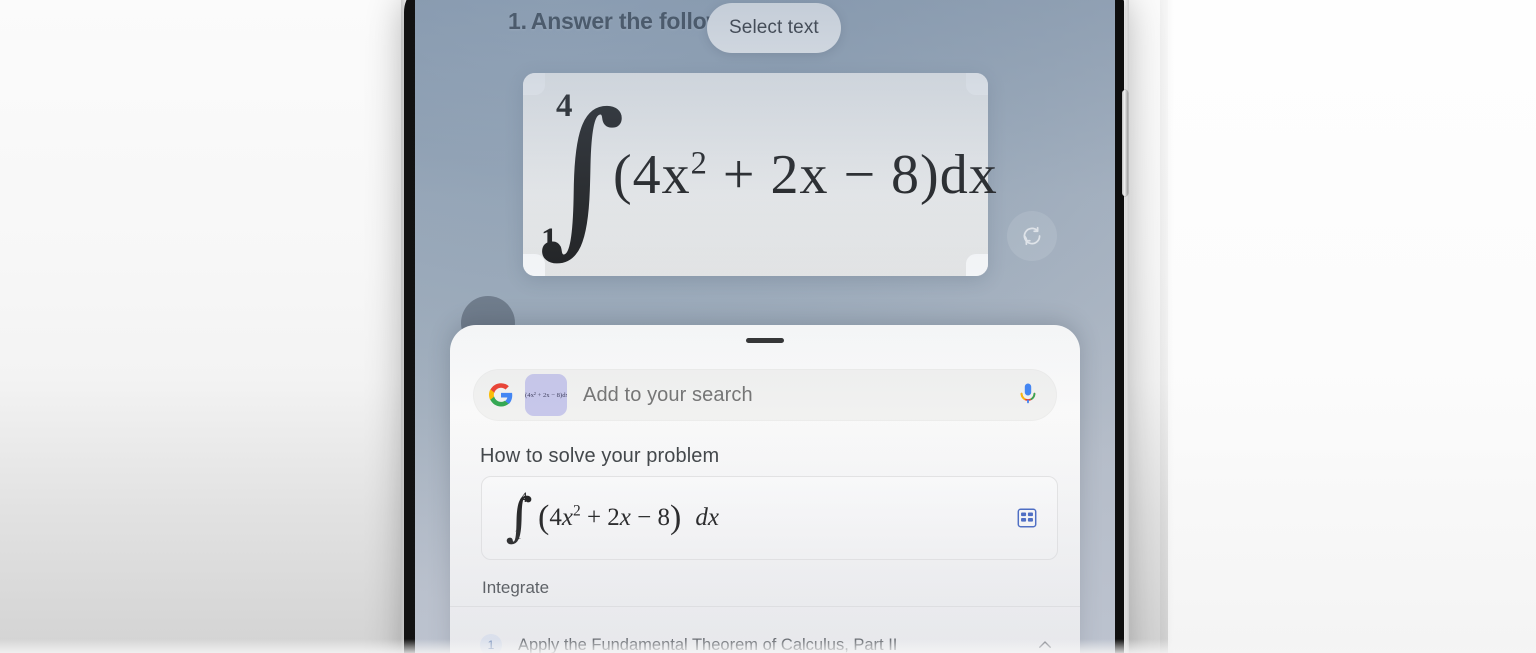 This screenshot has height=653, width=1536. I want to click on microphone-icon, so click(1028, 395).